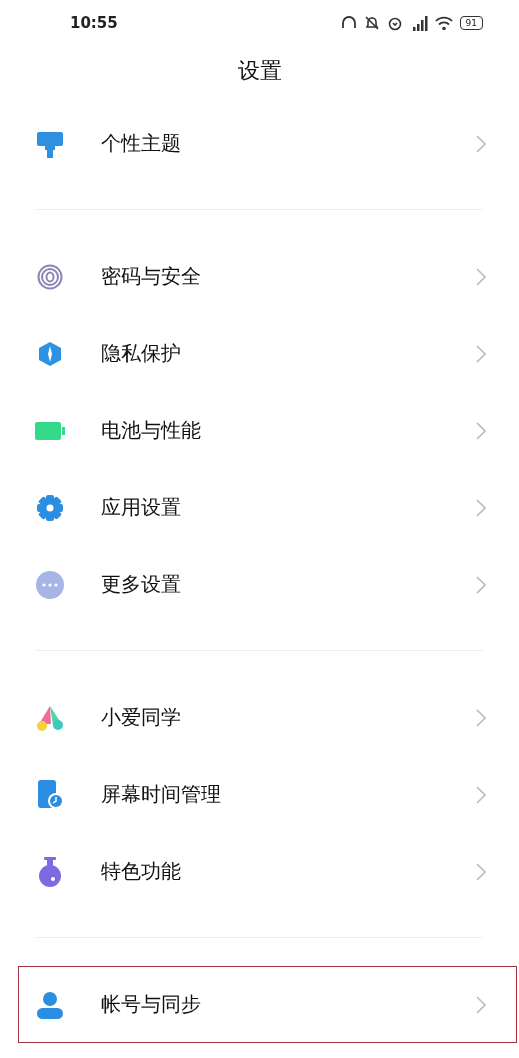 This screenshot has height=1058, width=519. What do you see at coordinates (141, 871) in the screenshot?
I see `settings-label: 特色功能` at bounding box center [141, 871].